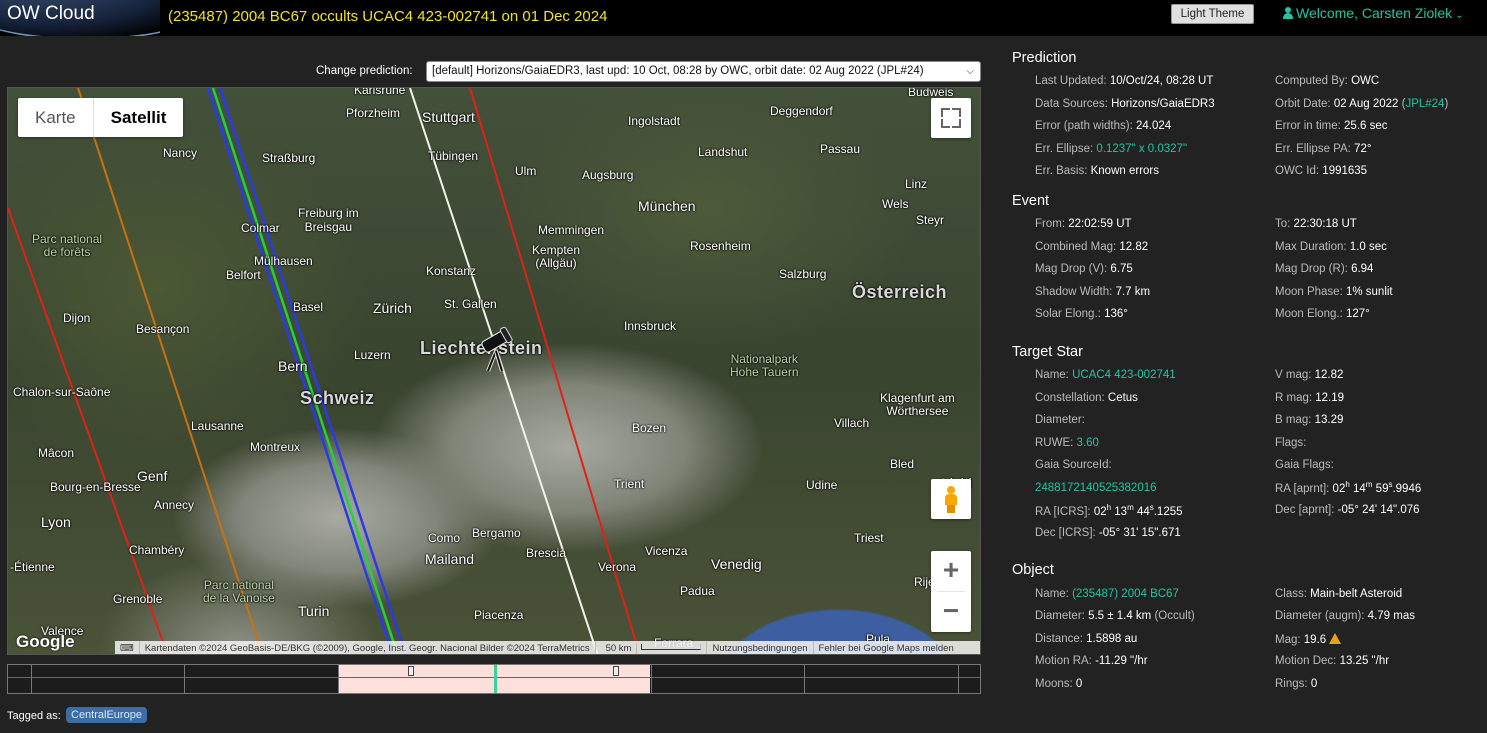 This screenshot has height=733, width=1487. Describe the element at coordinates (840, 149) in the screenshot. I see `map-label: Passau` at that location.